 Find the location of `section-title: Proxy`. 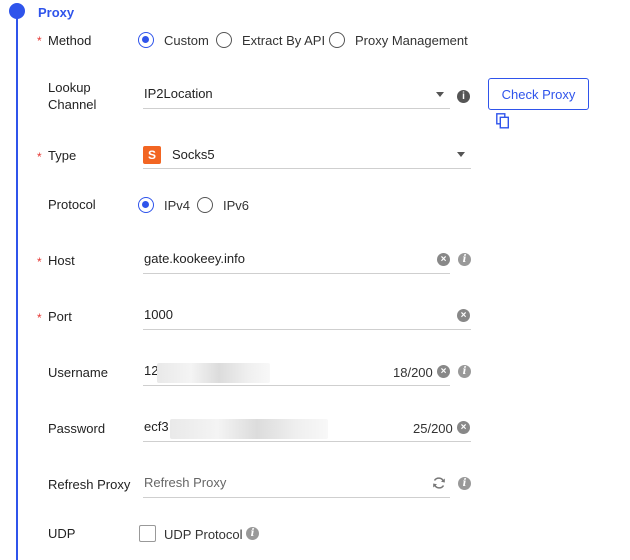

section-title: Proxy is located at coordinates (56, 12).